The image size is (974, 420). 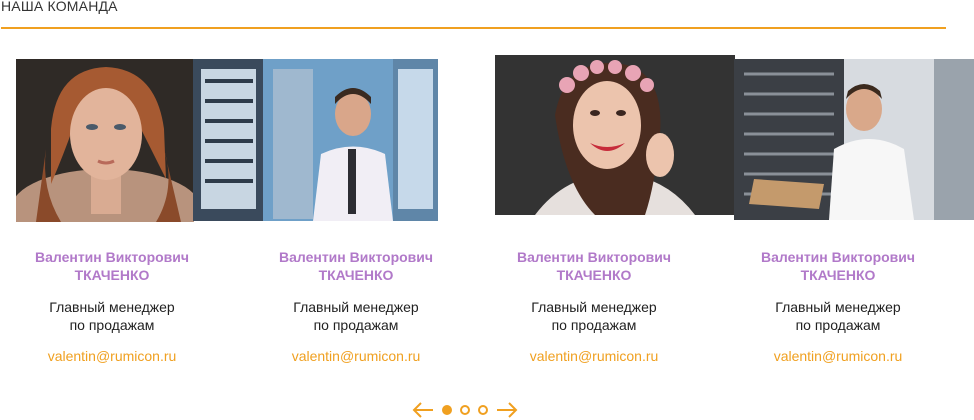 I want to click on carousel-pager, so click(x=468, y=410).